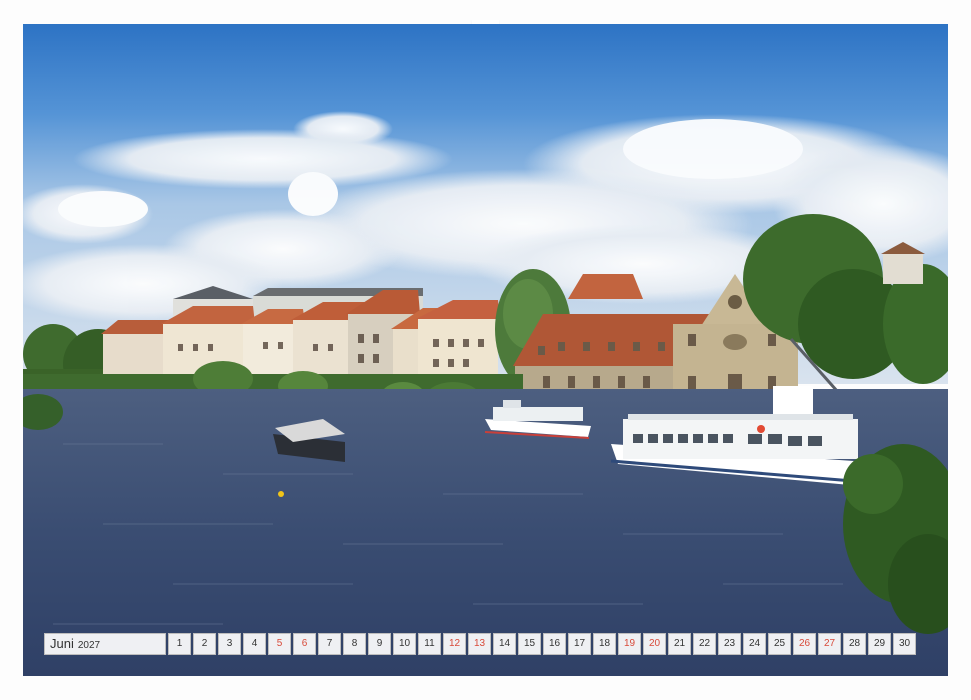 The image size is (971, 700). What do you see at coordinates (204, 643) in the screenshot?
I see `day-cell: 2` at bounding box center [204, 643].